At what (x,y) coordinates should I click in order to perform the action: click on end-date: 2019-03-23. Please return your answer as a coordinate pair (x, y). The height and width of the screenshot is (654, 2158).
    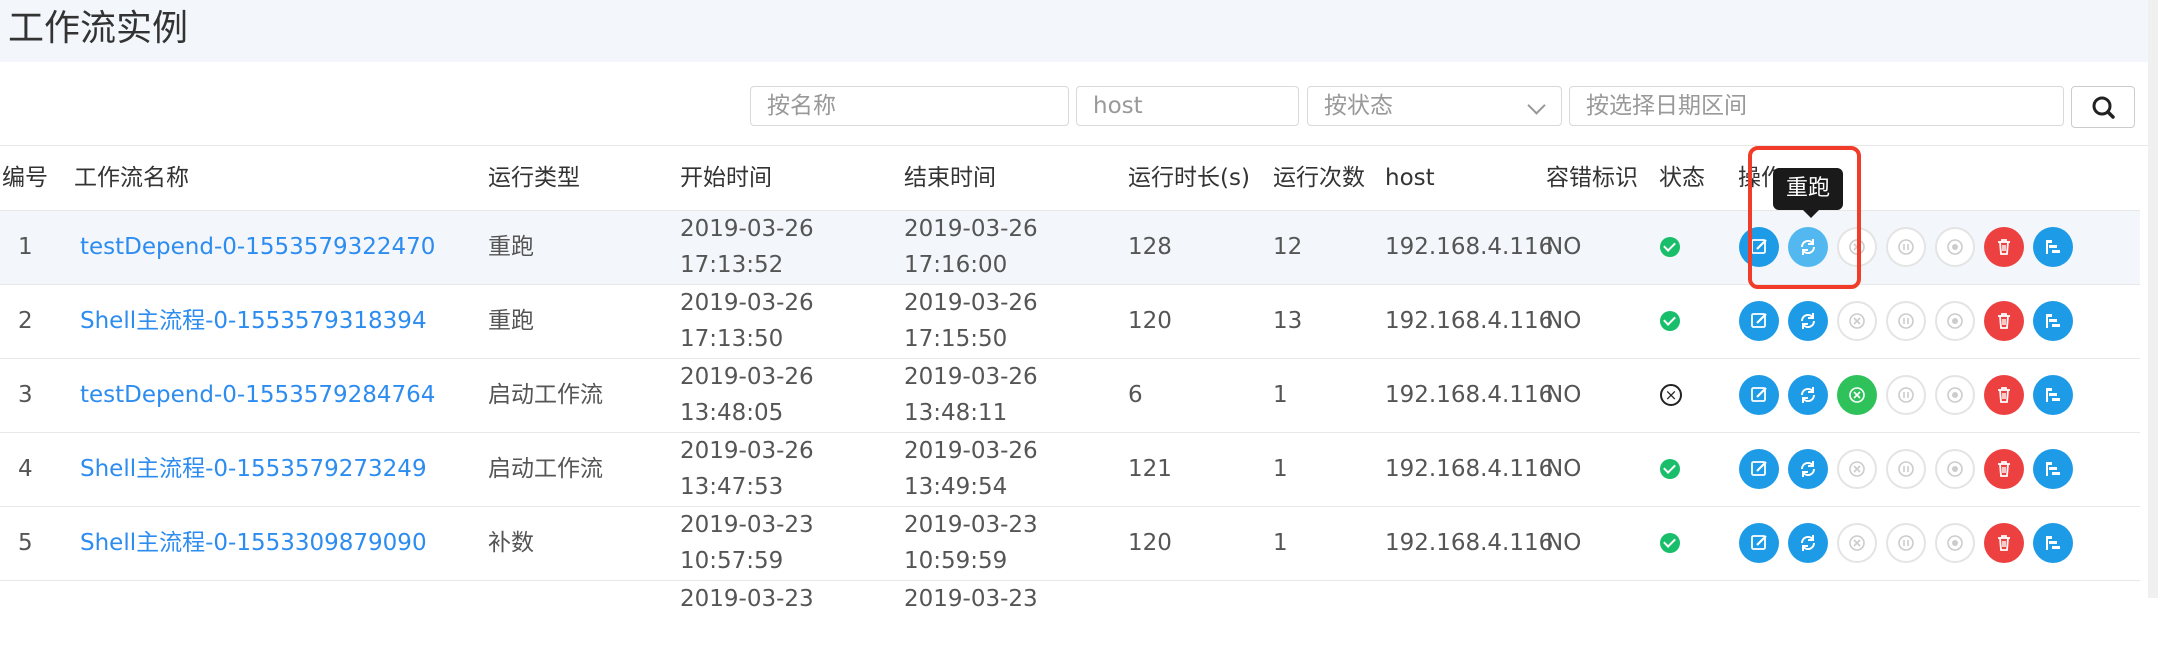
    Looking at the image, I should click on (971, 525).